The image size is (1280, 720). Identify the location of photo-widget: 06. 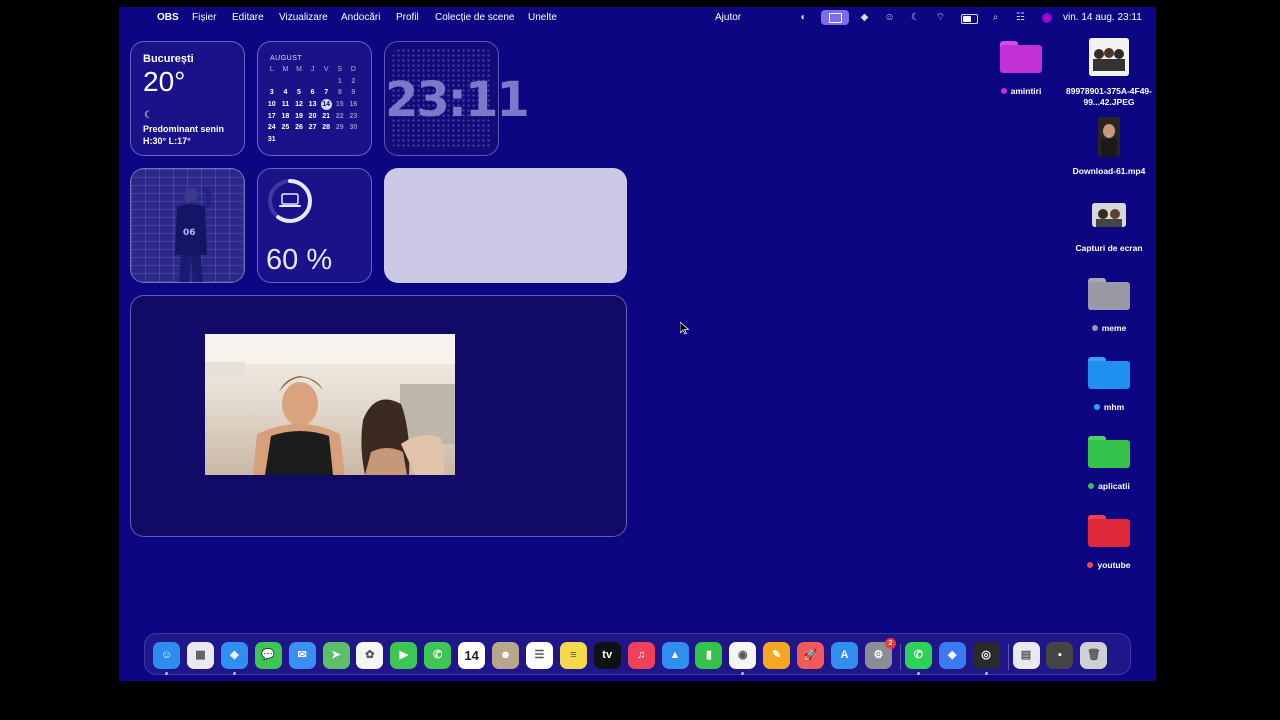
(187, 225).